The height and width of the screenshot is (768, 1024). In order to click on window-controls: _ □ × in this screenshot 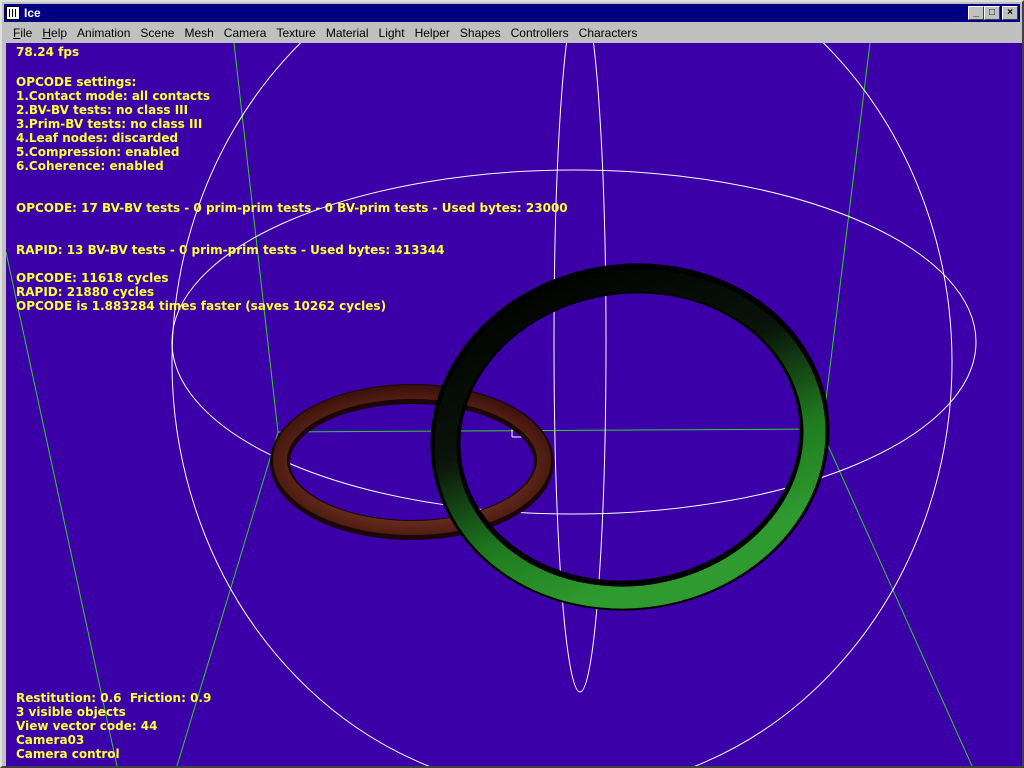, I will do `click(993, 13)`.